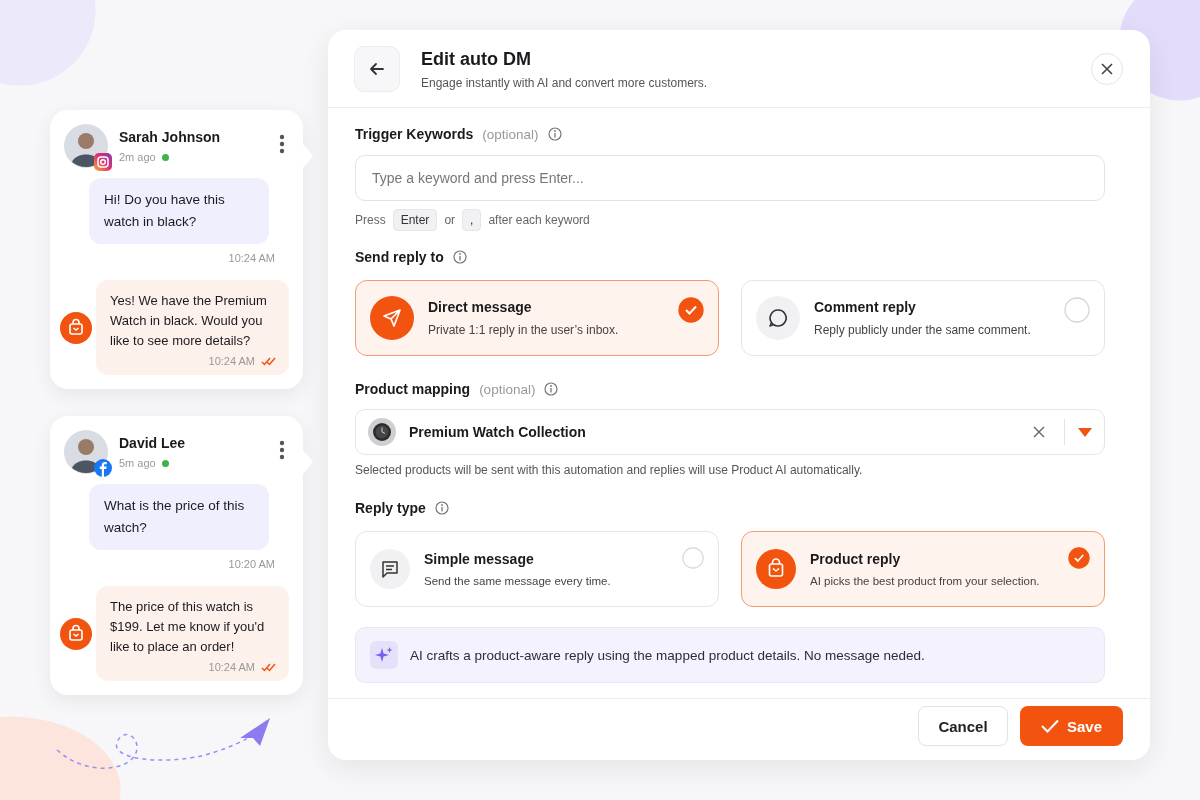 Image resolution: width=1200 pixels, height=800 pixels. What do you see at coordinates (413, 389) in the screenshot?
I see `section-label: Product mapping` at bounding box center [413, 389].